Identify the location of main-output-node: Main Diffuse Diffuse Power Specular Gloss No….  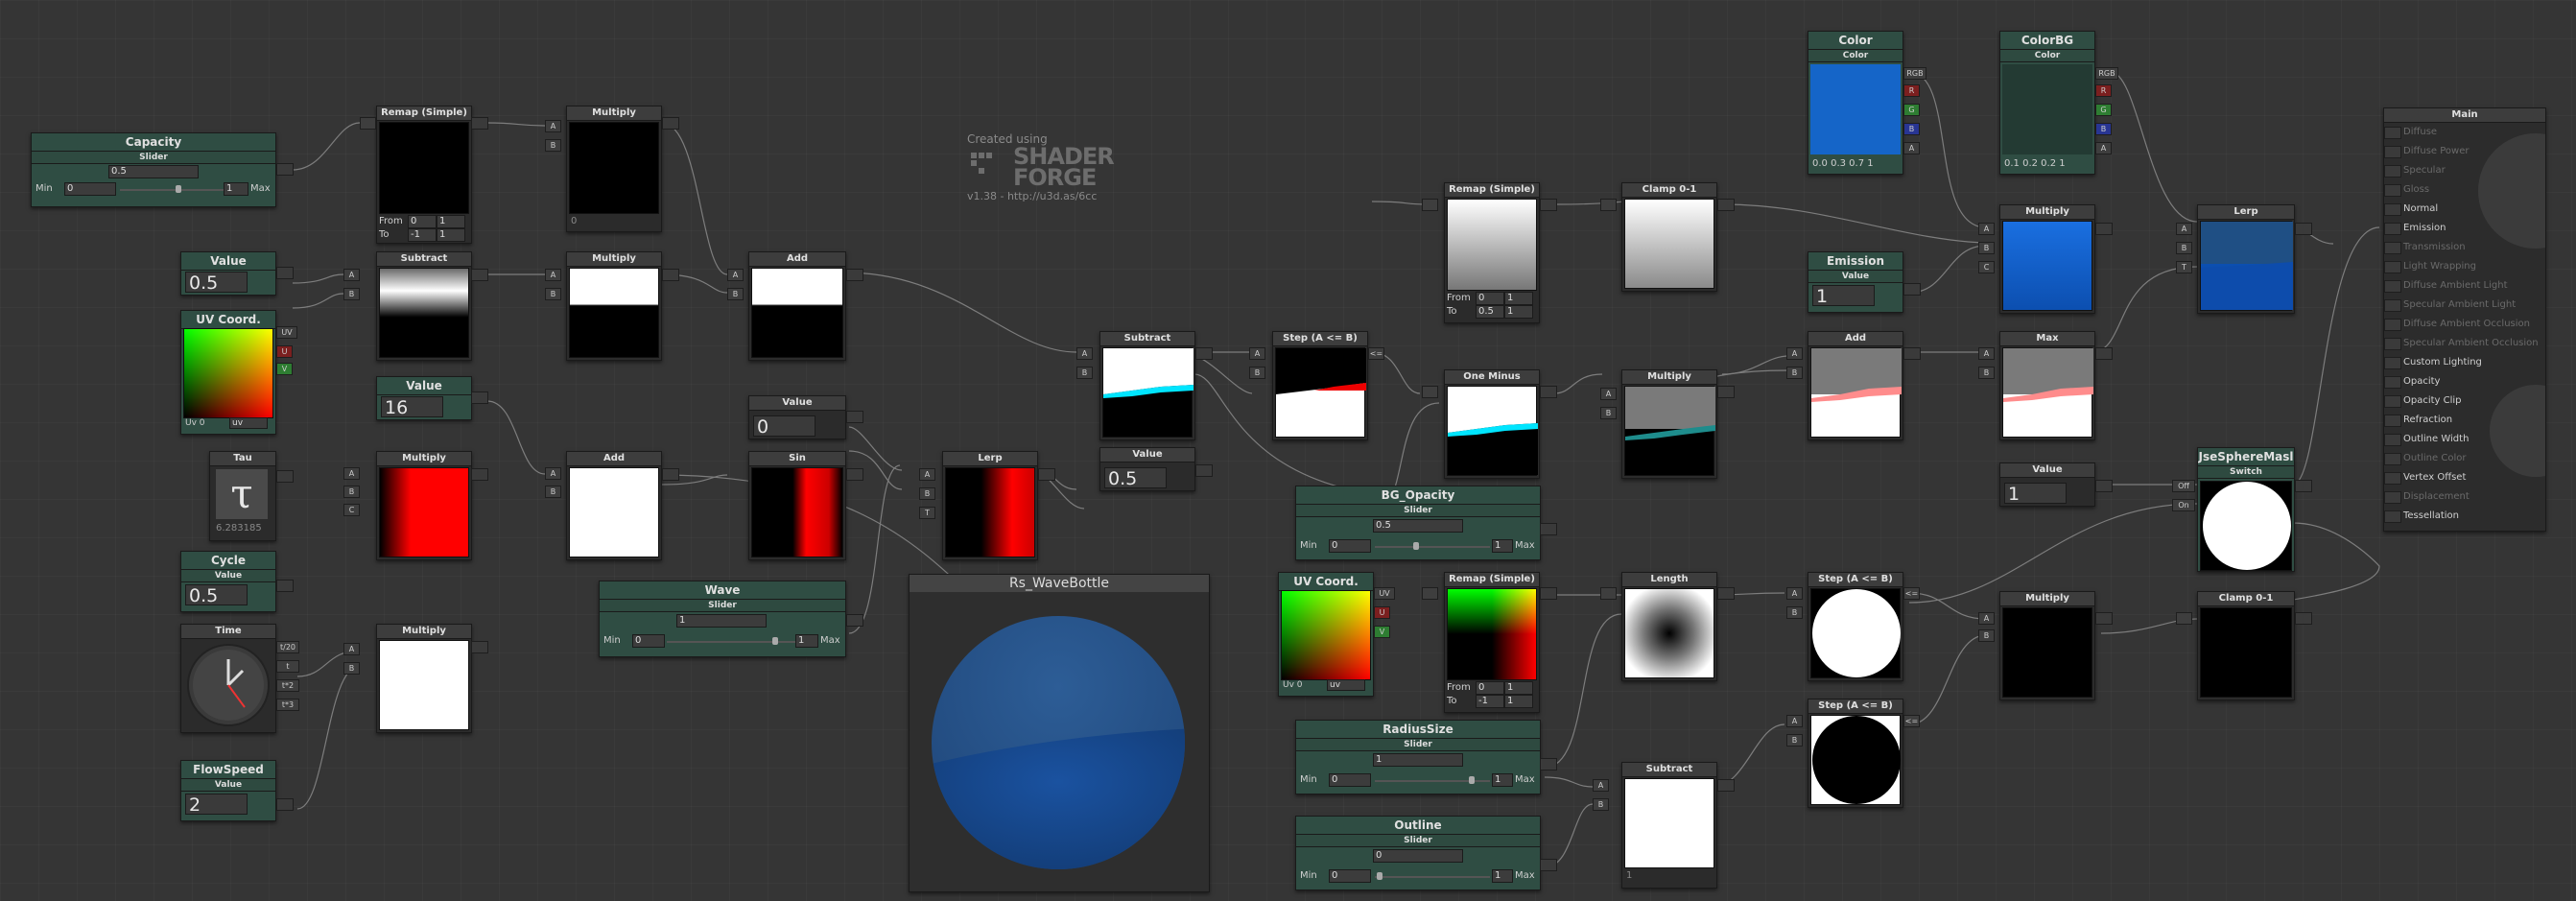
(2465, 319).